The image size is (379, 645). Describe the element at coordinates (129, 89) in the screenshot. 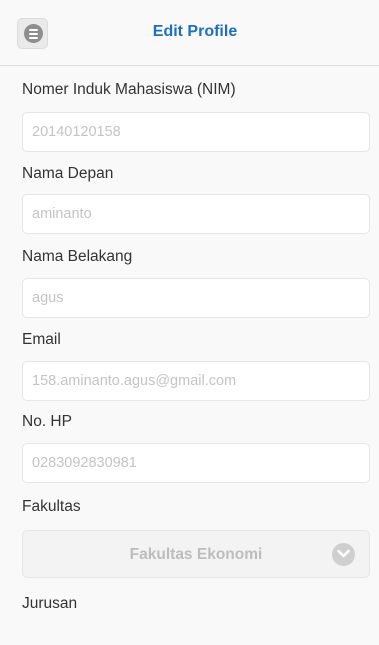

I see `nim-label: Nomer Induk Mahasiswa (NIM)` at that location.